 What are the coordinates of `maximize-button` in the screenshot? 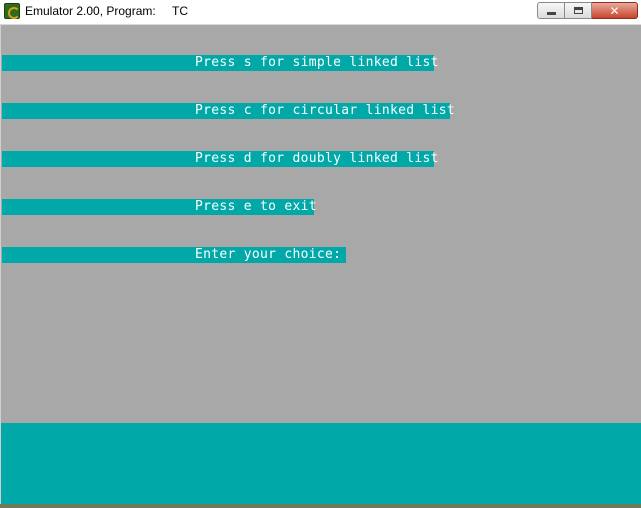 It's located at (578, 10).